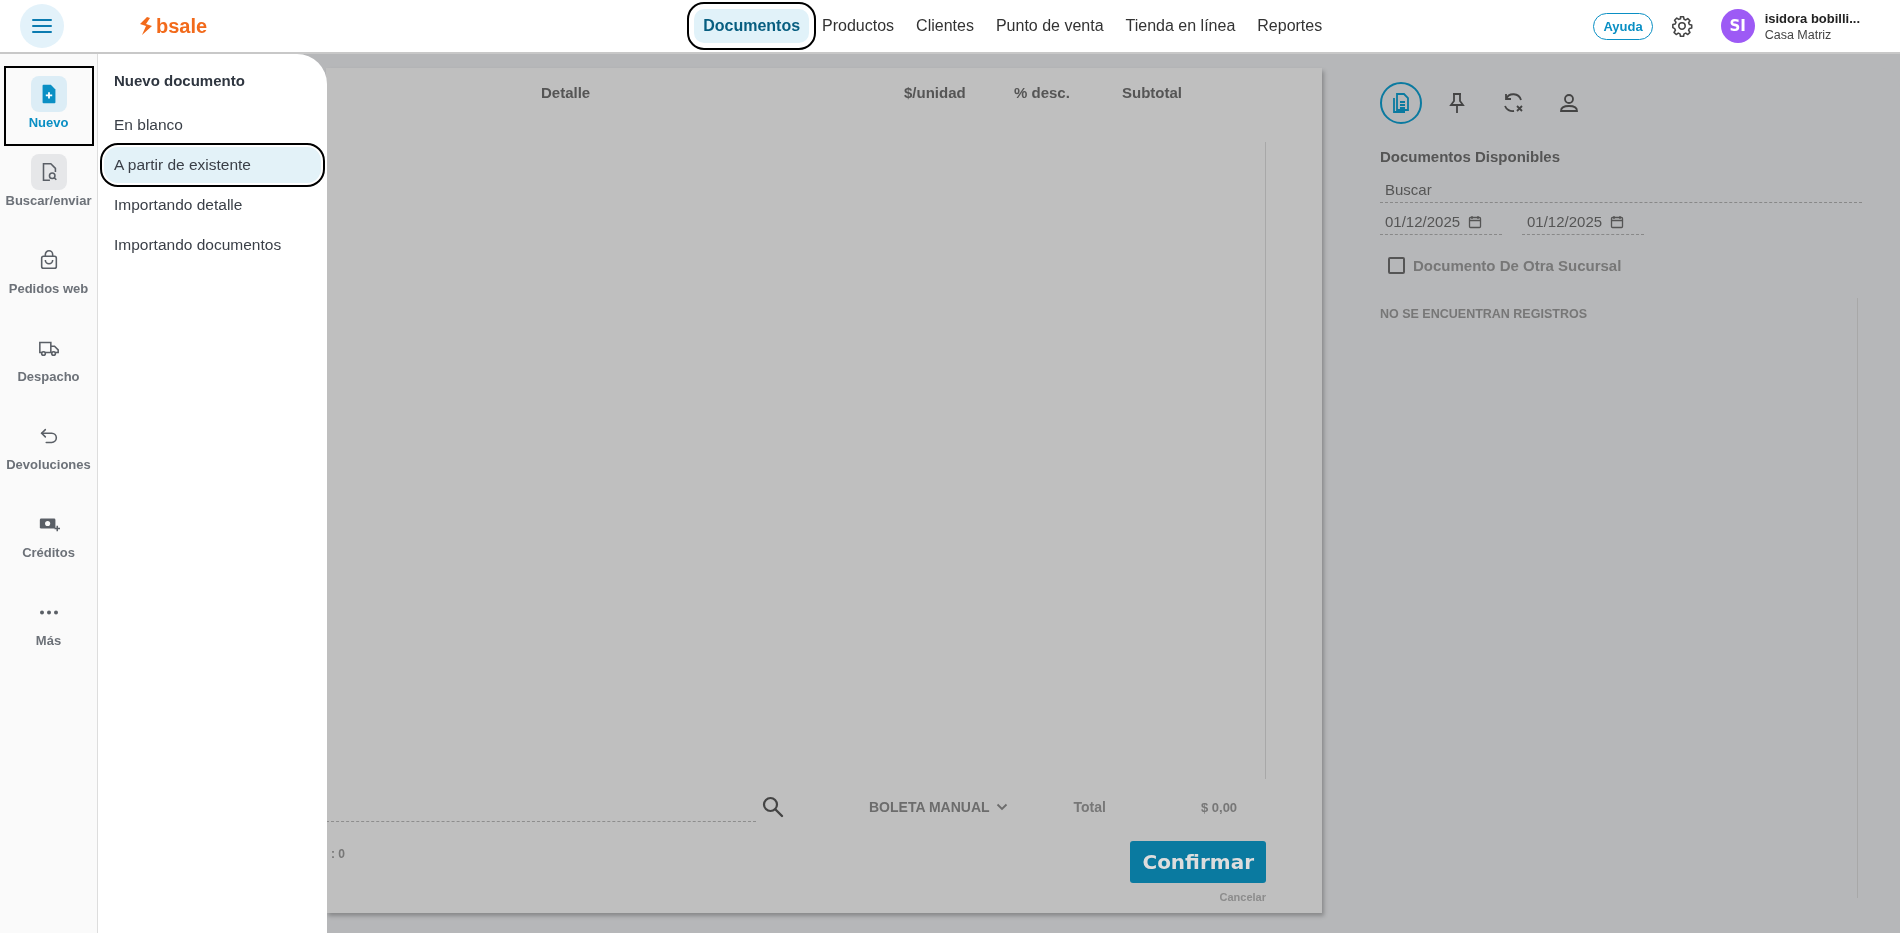 This screenshot has height=933, width=1900. I want to click on sidebar-item: Buscar/enviar, so click(48, 198).